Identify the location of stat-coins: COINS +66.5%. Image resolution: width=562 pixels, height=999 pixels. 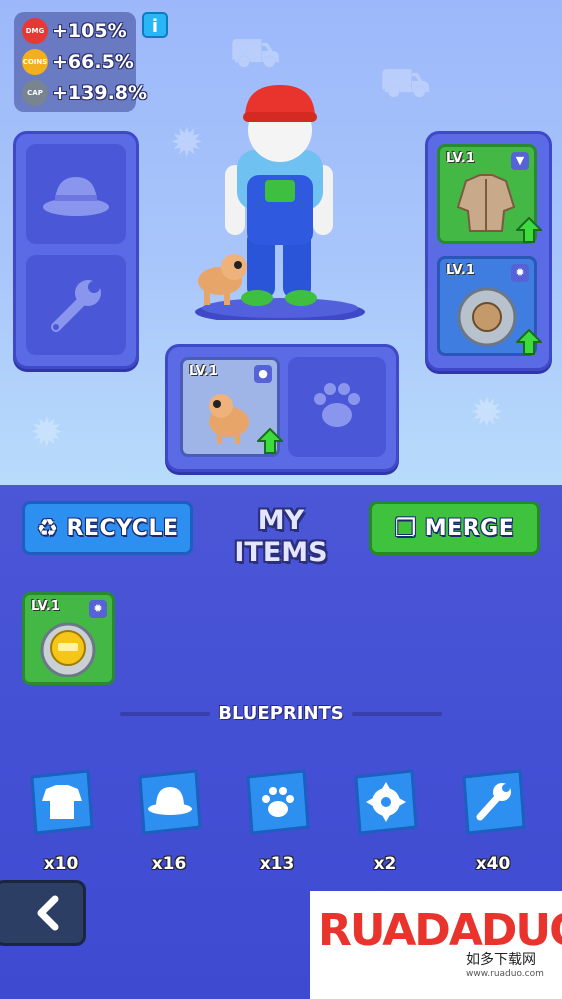
(78, 62).